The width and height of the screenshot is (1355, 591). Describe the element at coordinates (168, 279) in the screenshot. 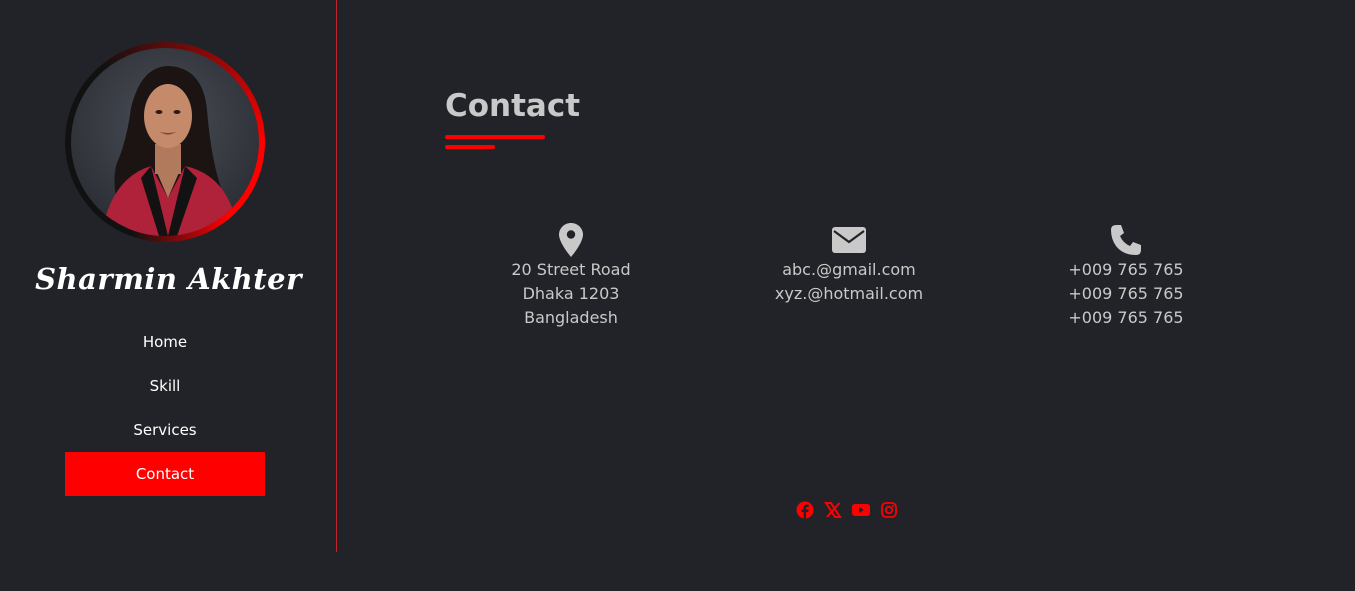

I see `profile-name: Sharmin Akhter` at that location.